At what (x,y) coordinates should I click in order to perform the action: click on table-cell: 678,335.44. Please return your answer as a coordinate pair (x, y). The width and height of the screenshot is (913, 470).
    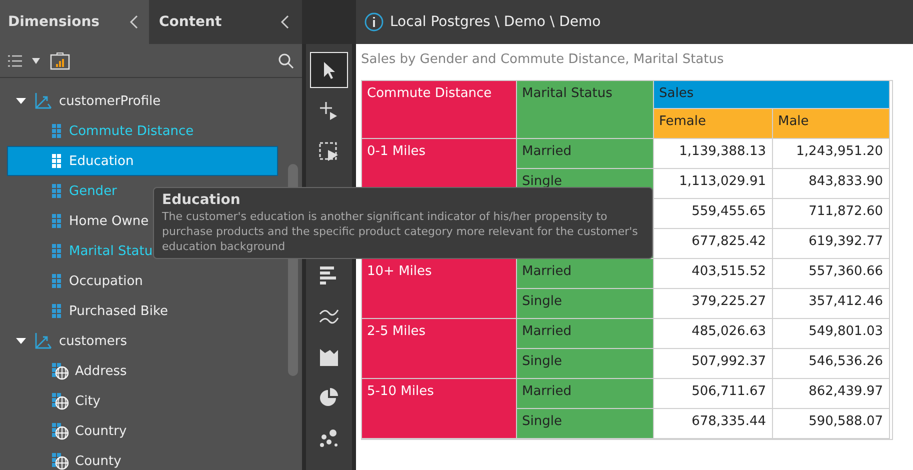
    Looking at the image, I should click on (713, 424).